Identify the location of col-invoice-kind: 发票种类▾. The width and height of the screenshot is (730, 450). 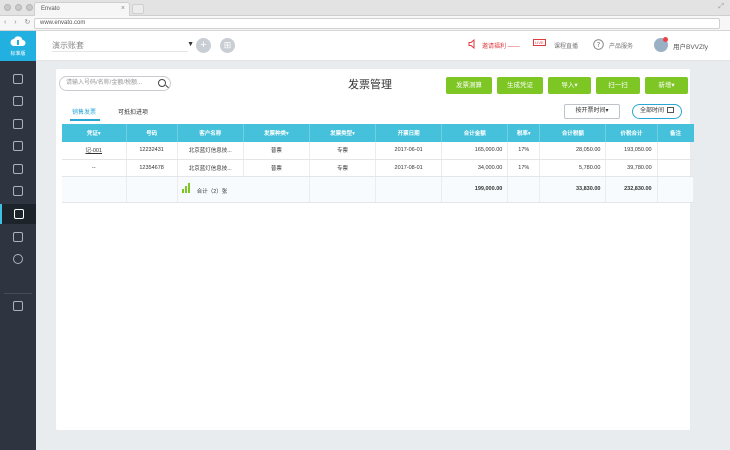
(276, 133).